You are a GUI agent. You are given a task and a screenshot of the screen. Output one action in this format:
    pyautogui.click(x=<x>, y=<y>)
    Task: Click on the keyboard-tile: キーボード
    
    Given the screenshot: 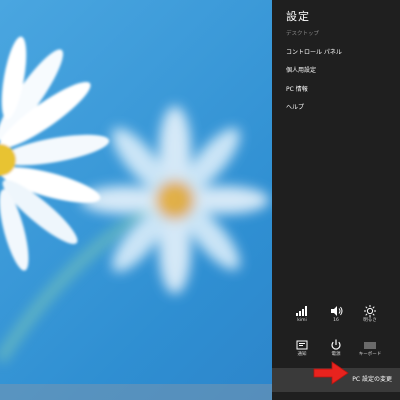 What is the action you would take?
    pyautogui.click(x=370, y=354)
    